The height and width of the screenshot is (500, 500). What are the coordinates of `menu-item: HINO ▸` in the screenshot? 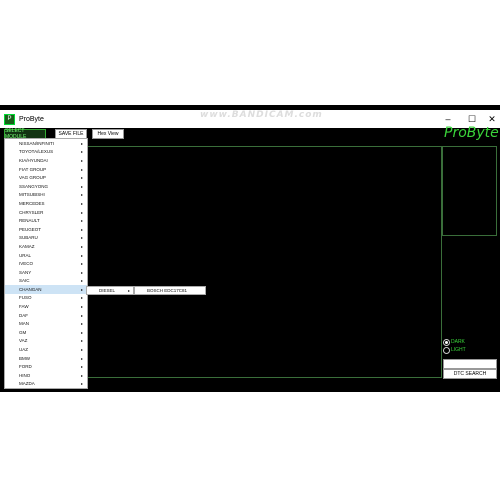 It's located at (46, 375).